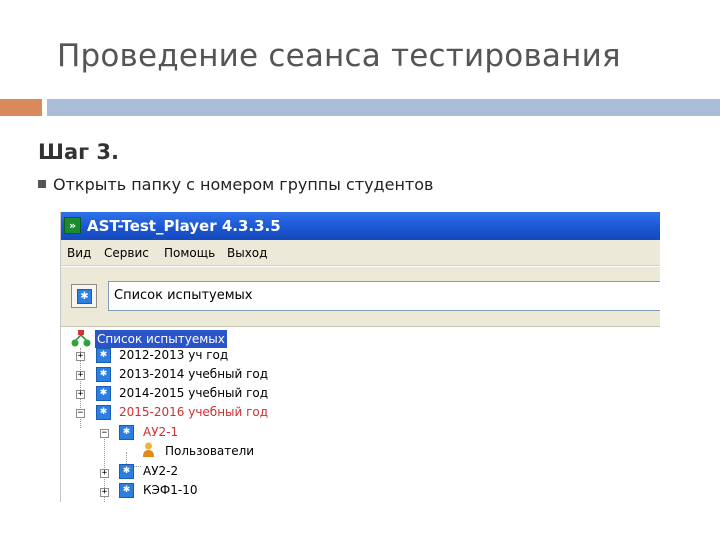 This screenshot has width=720, height=540. I want to click on toolbar: ✱ Список испытуемых, so click(360, 297).